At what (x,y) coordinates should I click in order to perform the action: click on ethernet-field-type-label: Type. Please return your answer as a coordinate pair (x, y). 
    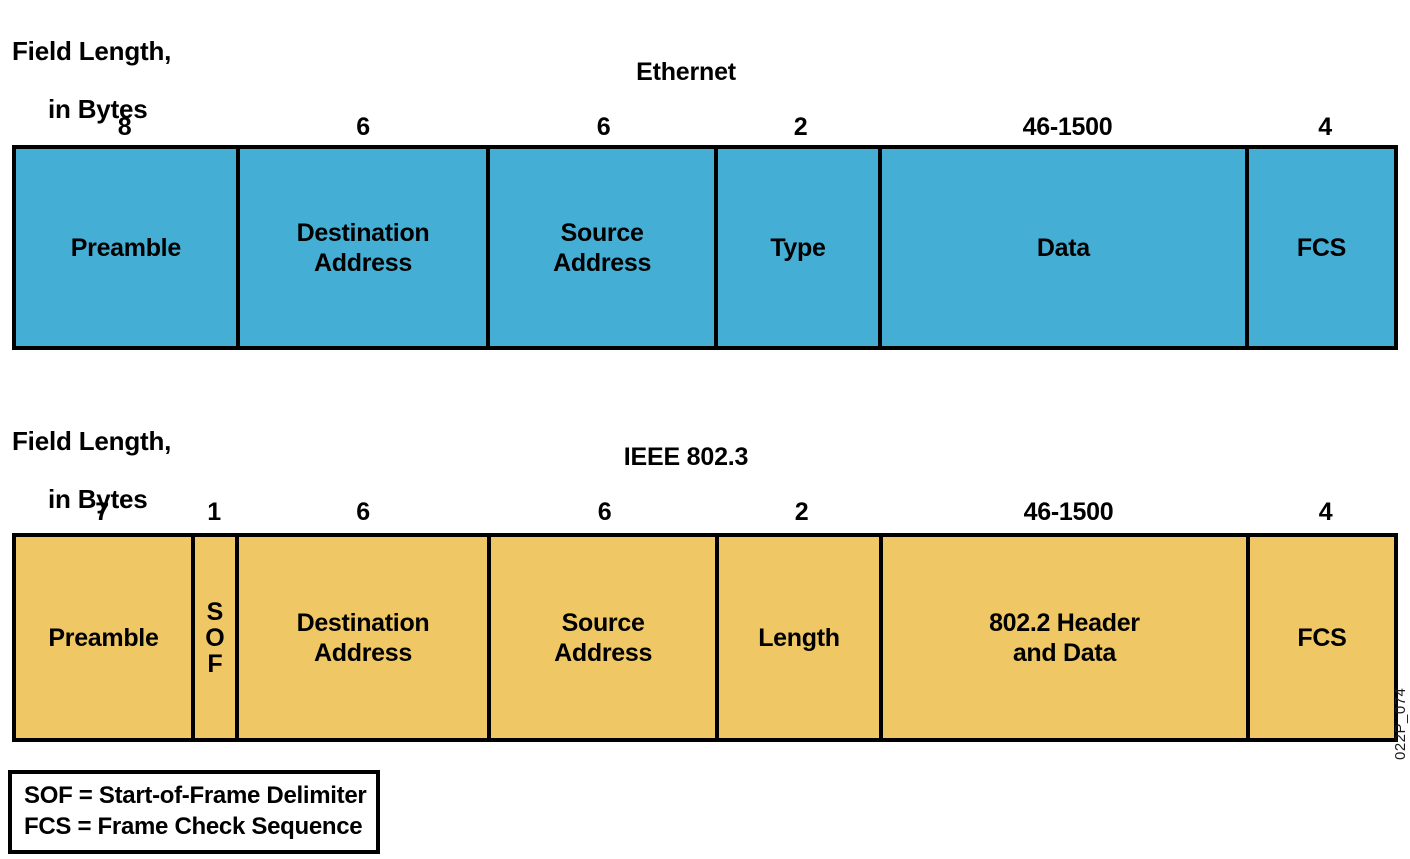
    Looking at the image, I should click on (798, 247).